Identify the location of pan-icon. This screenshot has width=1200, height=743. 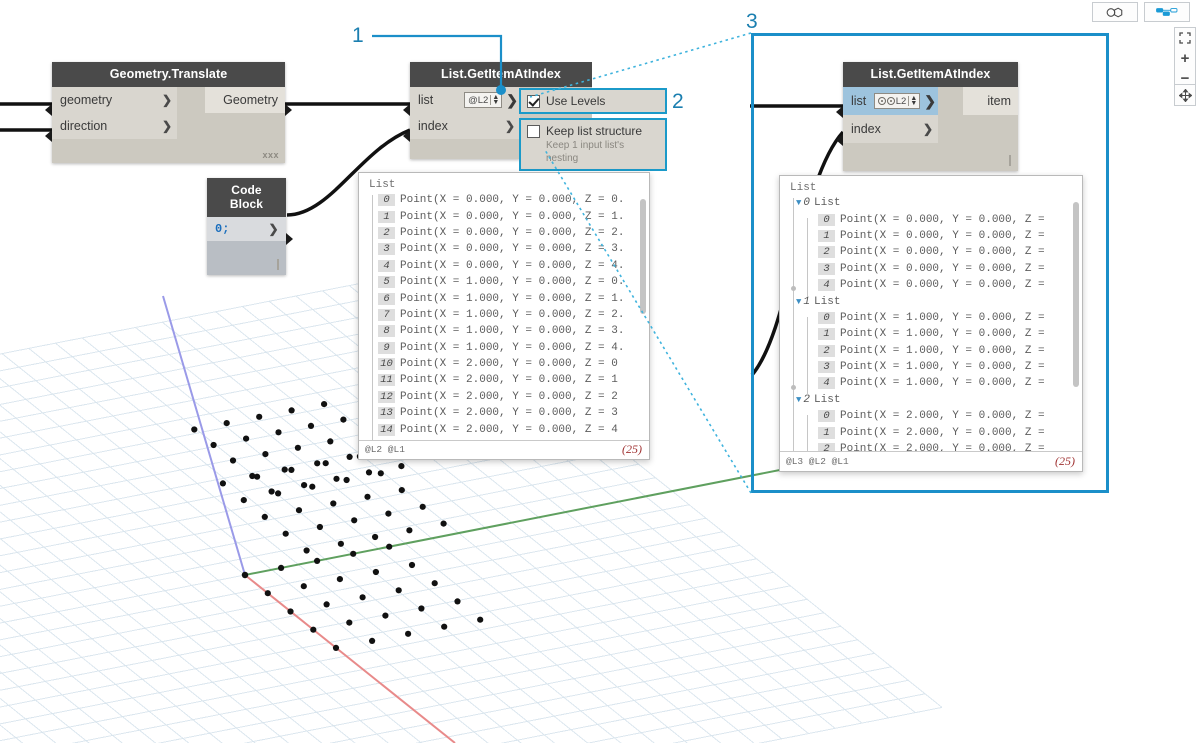
(1185, 95).